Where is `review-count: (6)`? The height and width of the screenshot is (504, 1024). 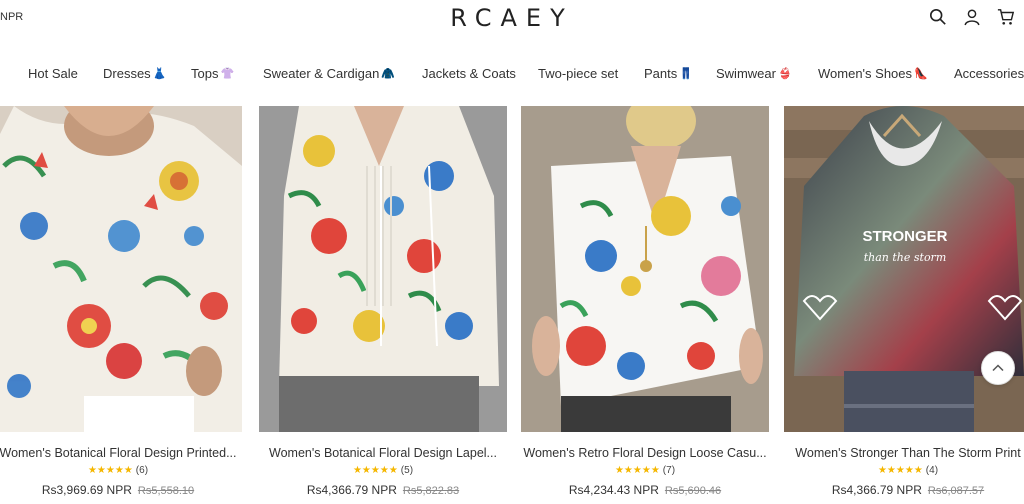
review-count: (6) is located at coordinates (142, 470).